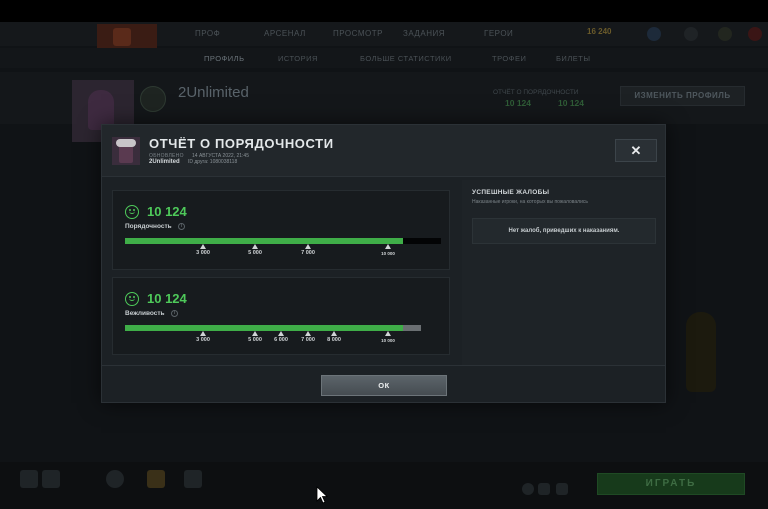  I want to click on nav-heroes: ГЕРОИ, so click(498, 33).